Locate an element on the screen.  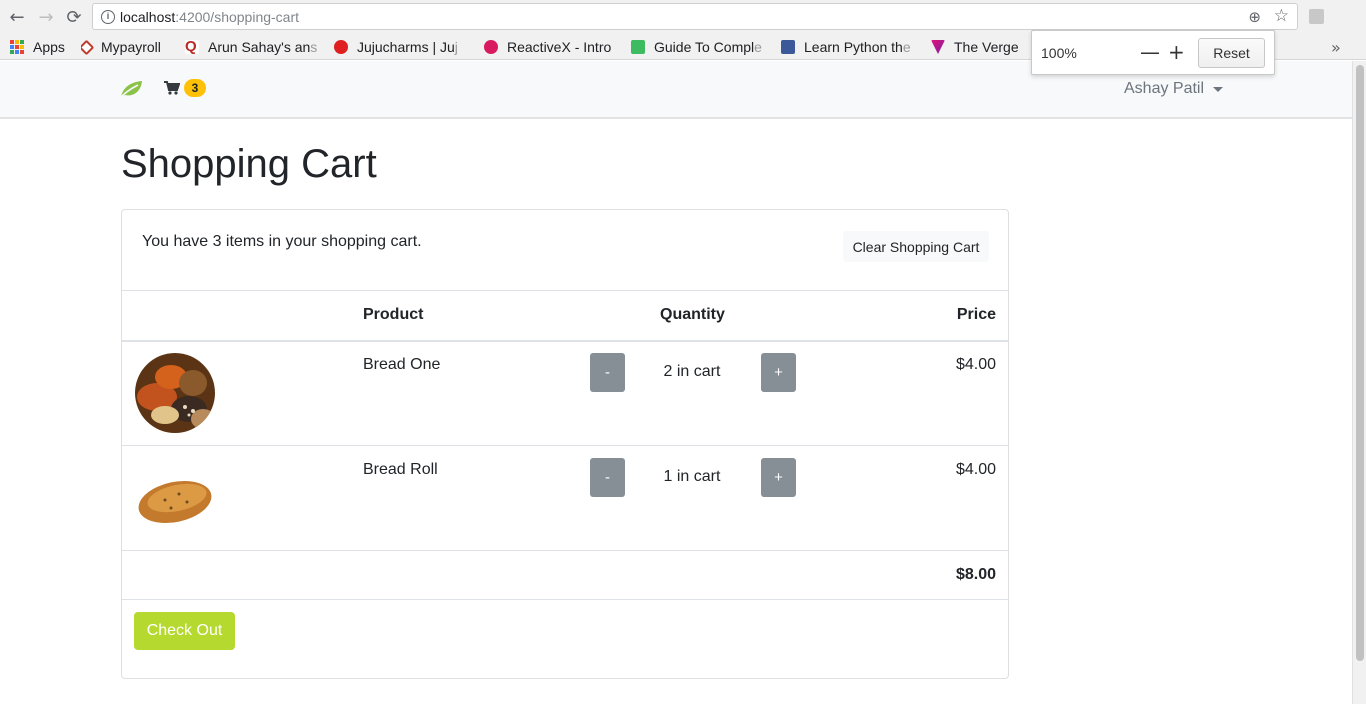
zoom-in-button: + is located at coordinates (1176, 52).